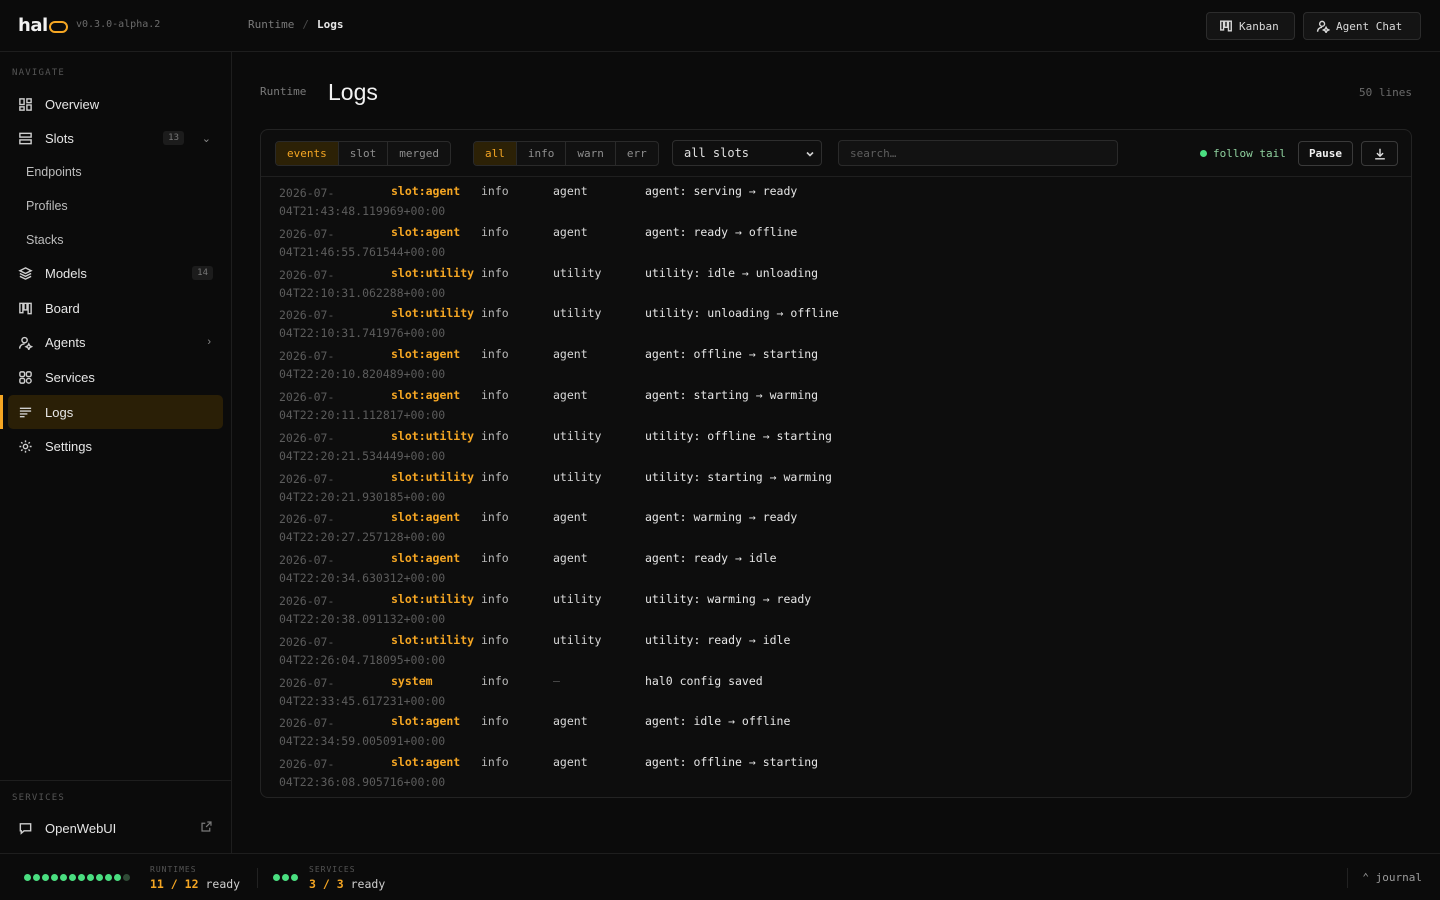  Describe the element at coordinates (362, 650) in the screenshot. I see `log-timestamp: 2026-07-04T22:26:04.718095+00:00` at that location.